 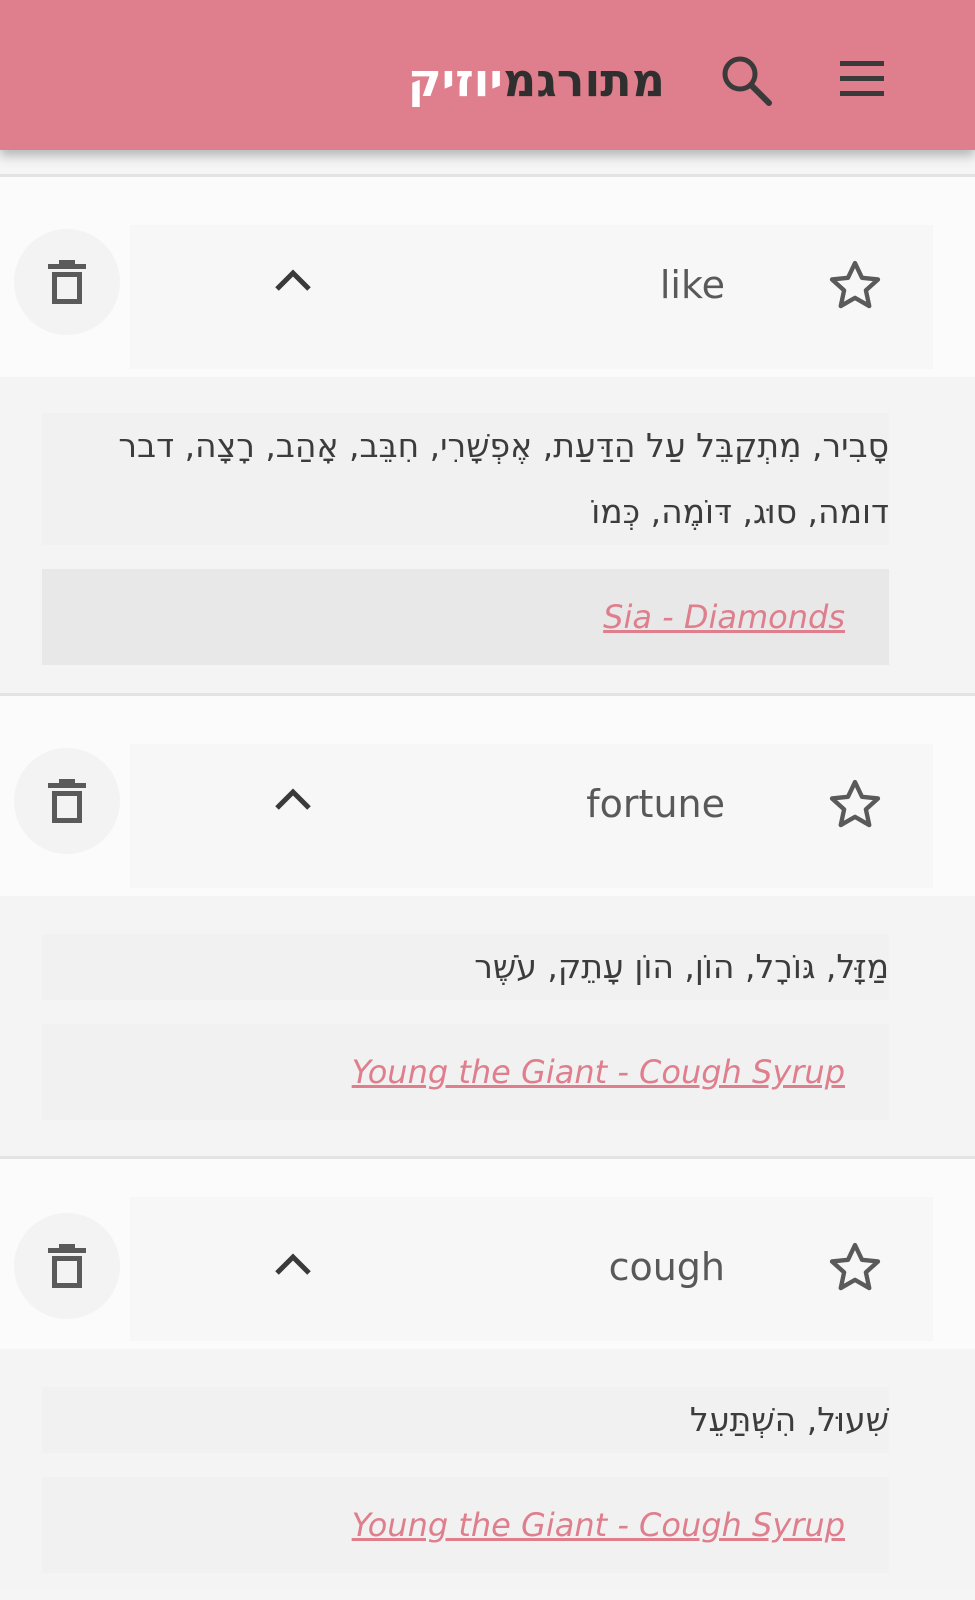 I want to click on hamburger-menu-icon, so click(x=862, y=79).